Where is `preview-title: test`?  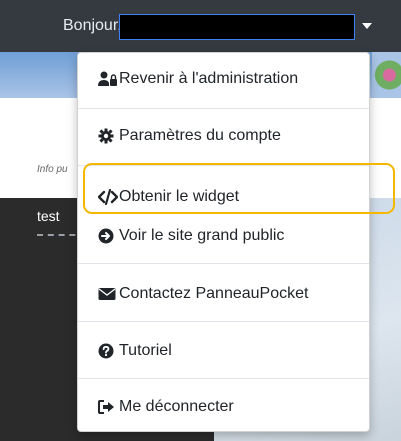 preview-title: test is located at coordinates (48, 216).